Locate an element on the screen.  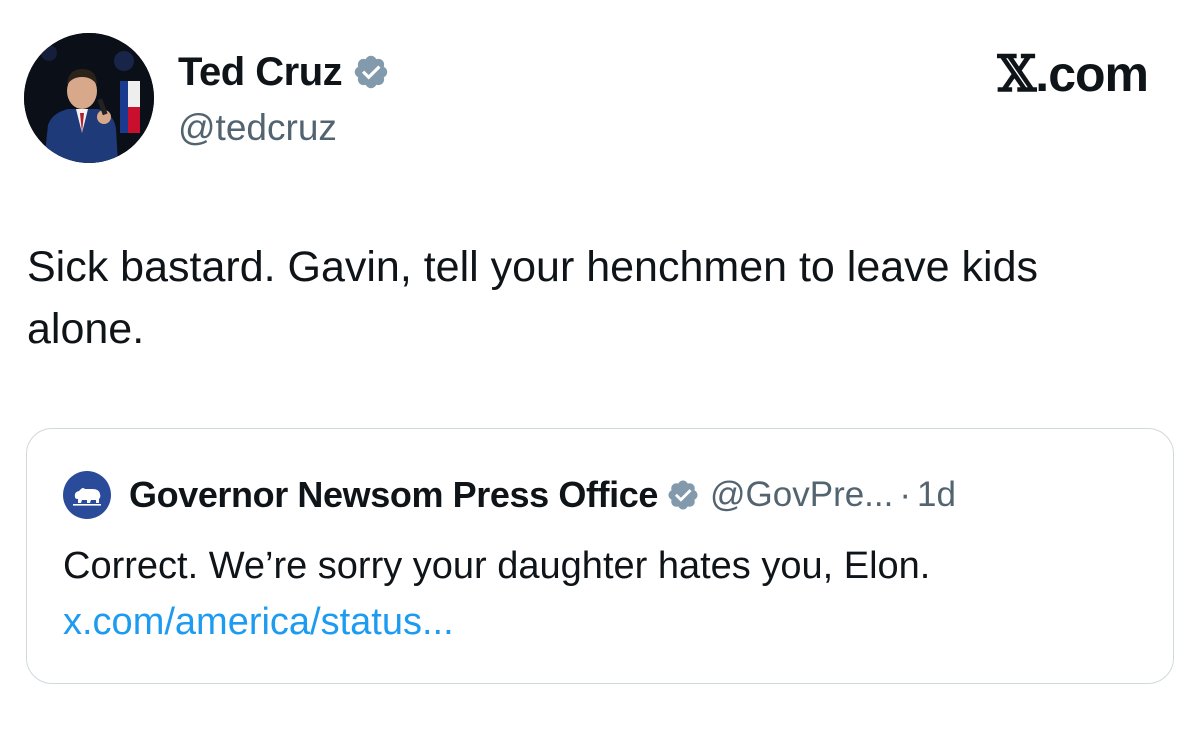
quote-timestamp: 1d is located at coordinates (936, 495).